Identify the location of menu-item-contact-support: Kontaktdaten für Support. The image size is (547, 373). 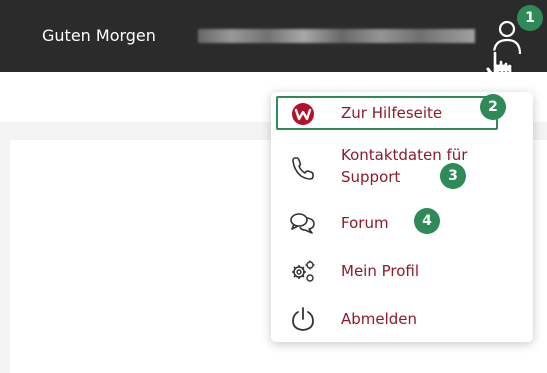
(402, 170).